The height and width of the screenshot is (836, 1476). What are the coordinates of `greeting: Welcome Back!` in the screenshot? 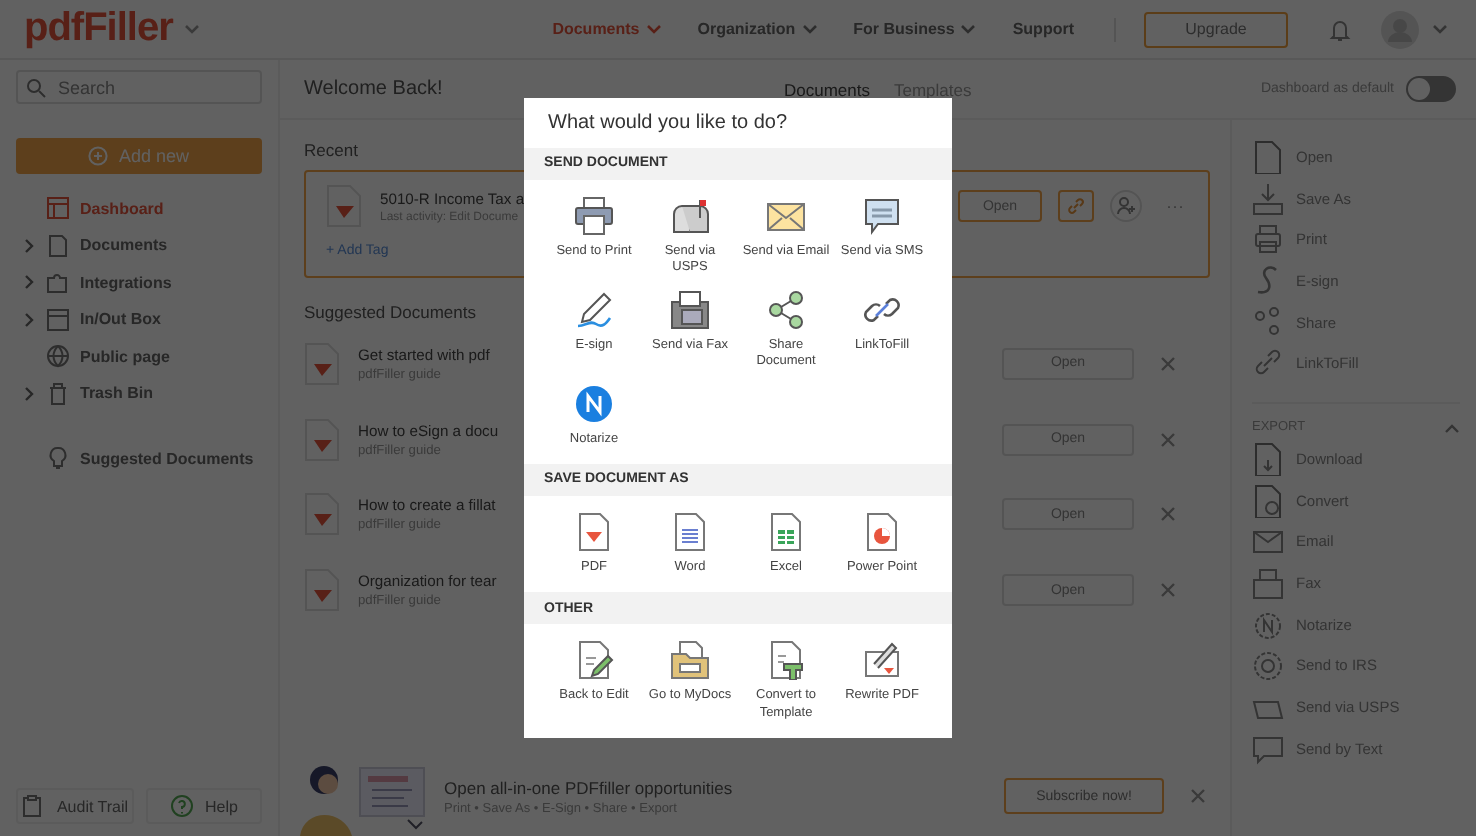 It's located at (374, 89).